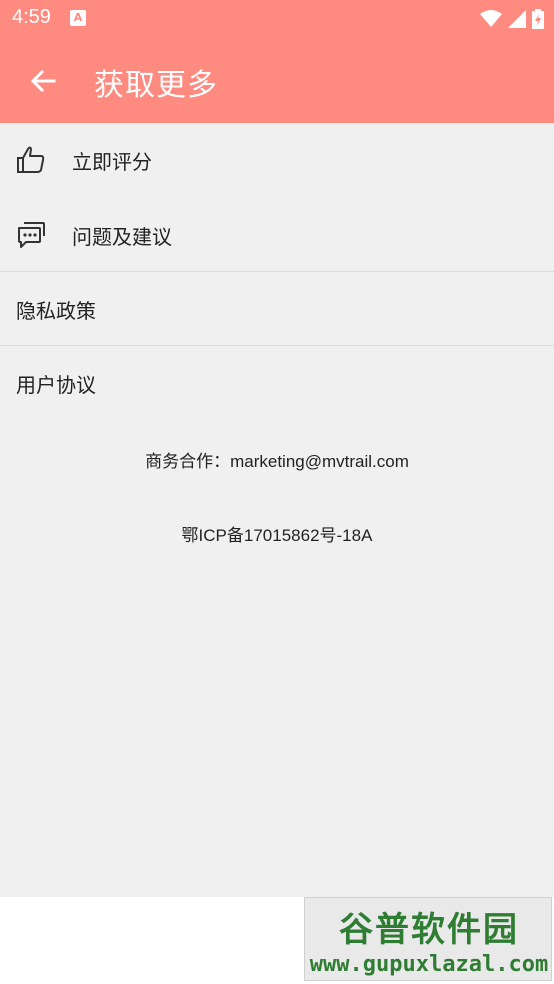 The image size is (554, 984). I want to click on status-icons, so click(512, 19).